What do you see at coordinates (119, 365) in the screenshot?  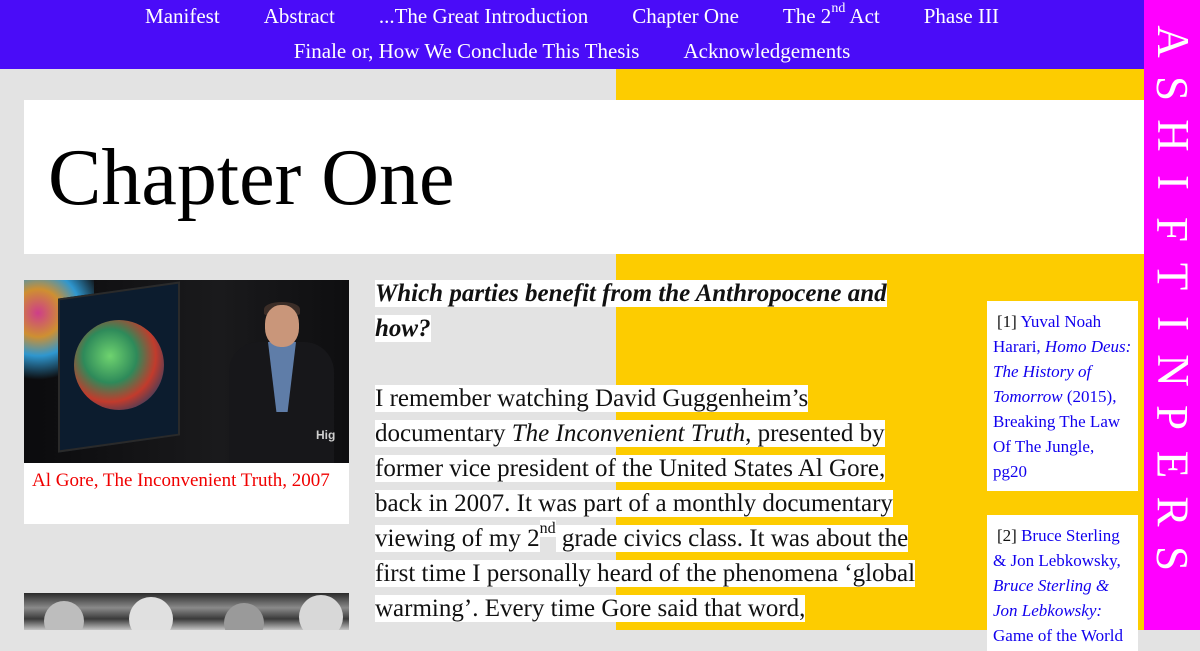 I see `photo-globe-graphic` at bounding box center [119, 365].